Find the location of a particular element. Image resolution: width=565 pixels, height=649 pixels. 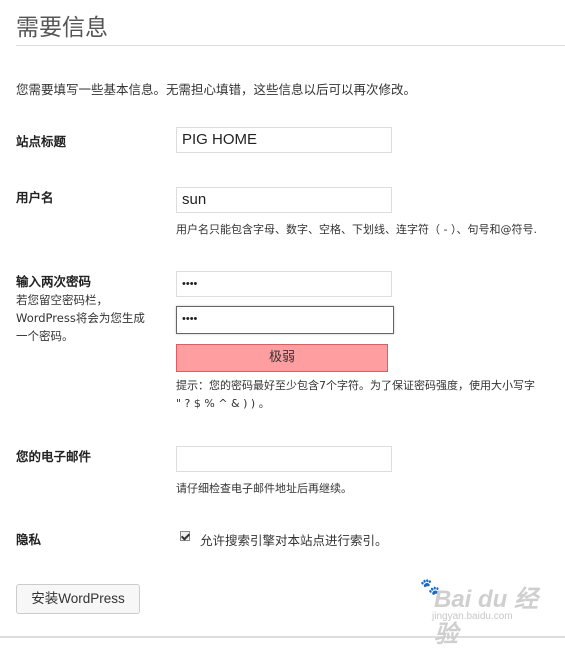

email-input is located at coordinates (284, 459).